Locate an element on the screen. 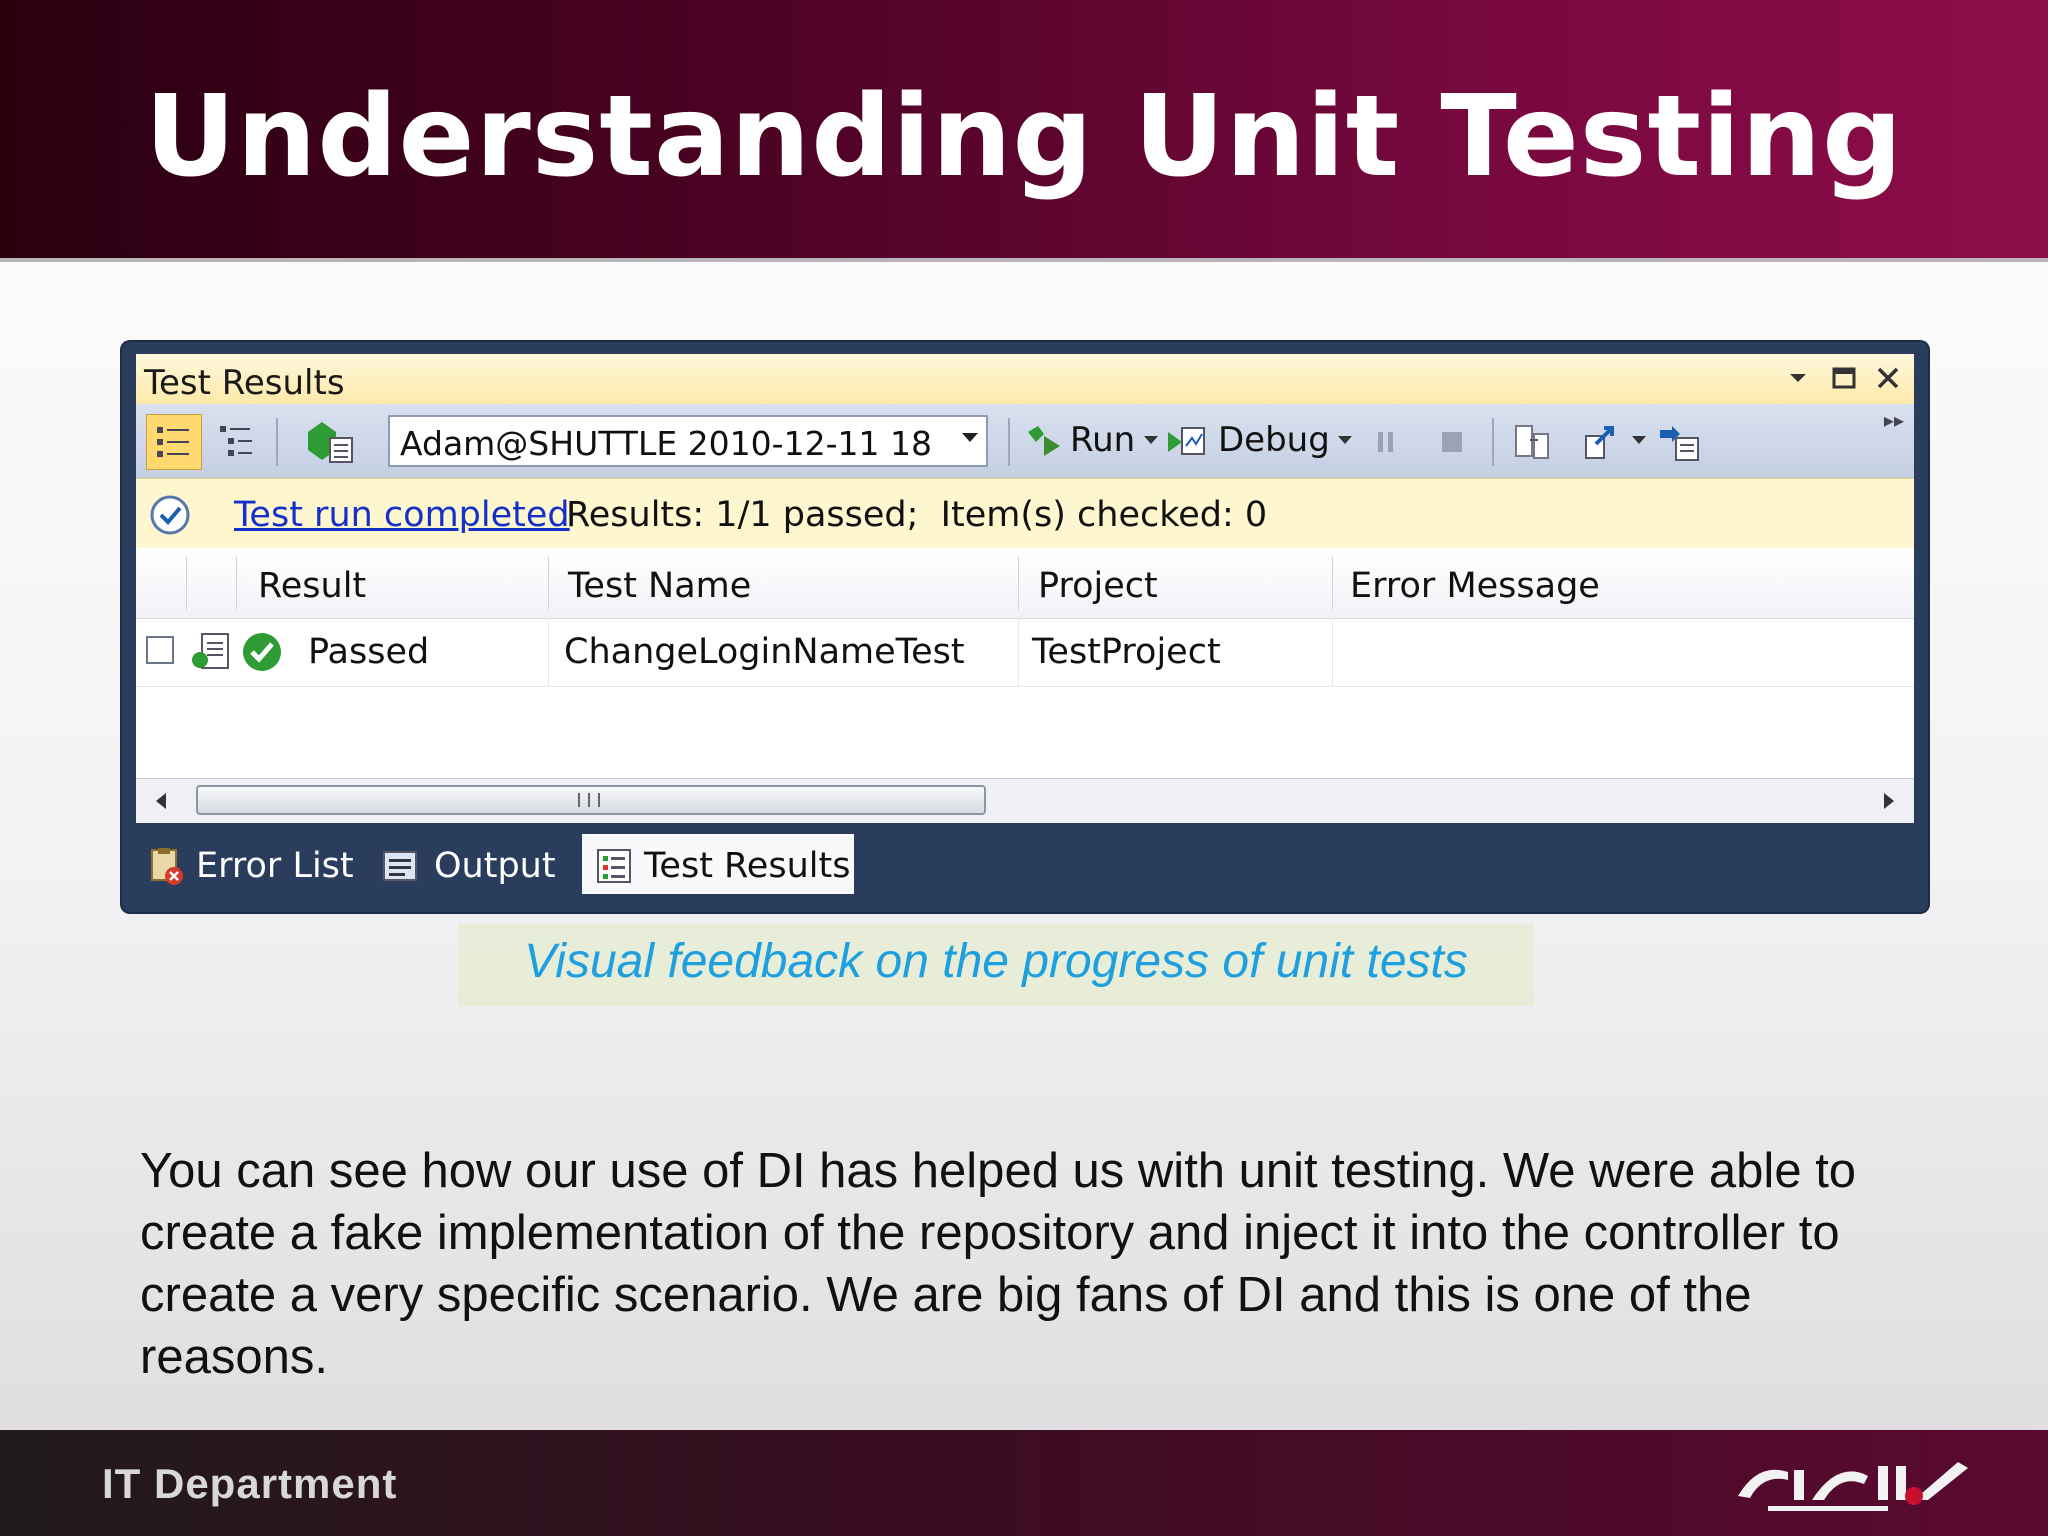  column-header-error-message: Error Message is located at coordinates (1475, 586).